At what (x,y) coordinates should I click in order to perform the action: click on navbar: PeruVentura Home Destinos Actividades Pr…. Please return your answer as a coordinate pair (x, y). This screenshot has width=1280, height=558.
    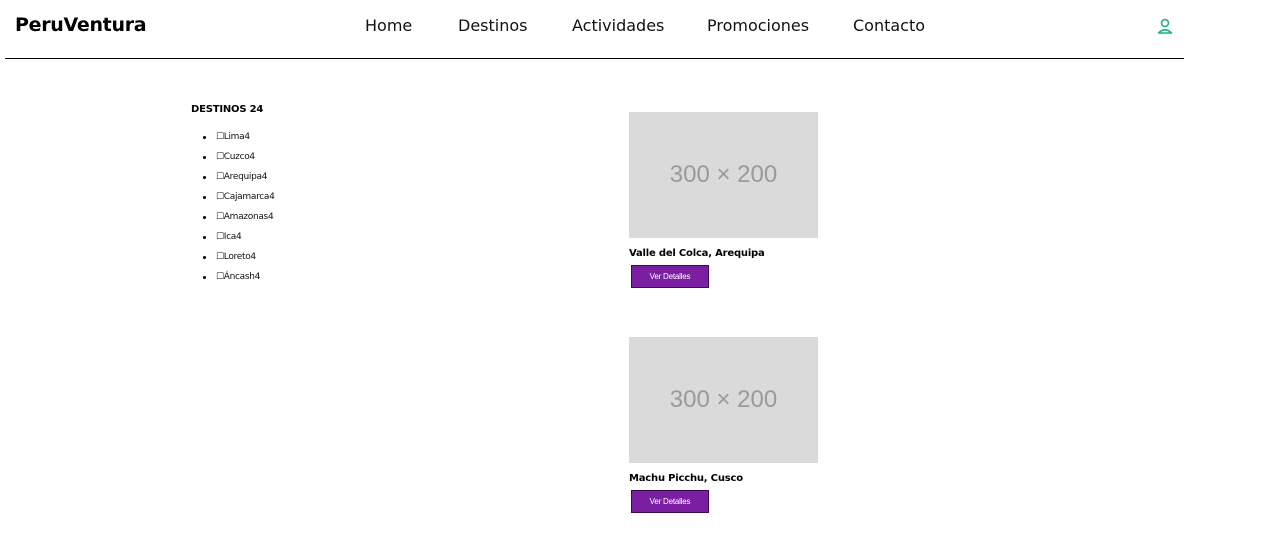
    Looking at the image, I should click on (594, 29).